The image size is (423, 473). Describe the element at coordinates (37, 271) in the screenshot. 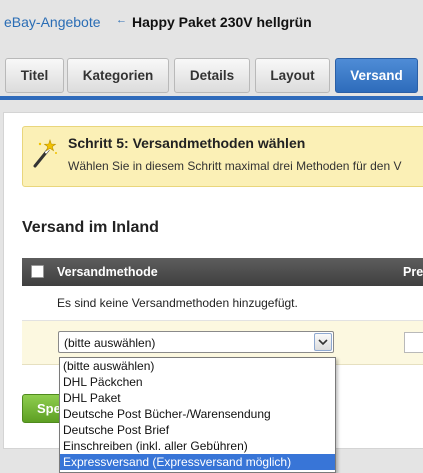

I see `select-all-checkbox` at that location.